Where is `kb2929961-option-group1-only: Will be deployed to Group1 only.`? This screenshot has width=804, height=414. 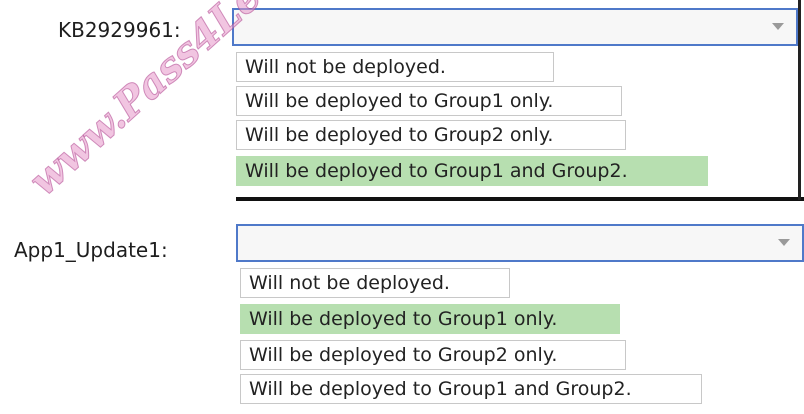
kb2929961-option-group1-only: Will be deployed to Group1 only. is located at coordinates (429, 101).